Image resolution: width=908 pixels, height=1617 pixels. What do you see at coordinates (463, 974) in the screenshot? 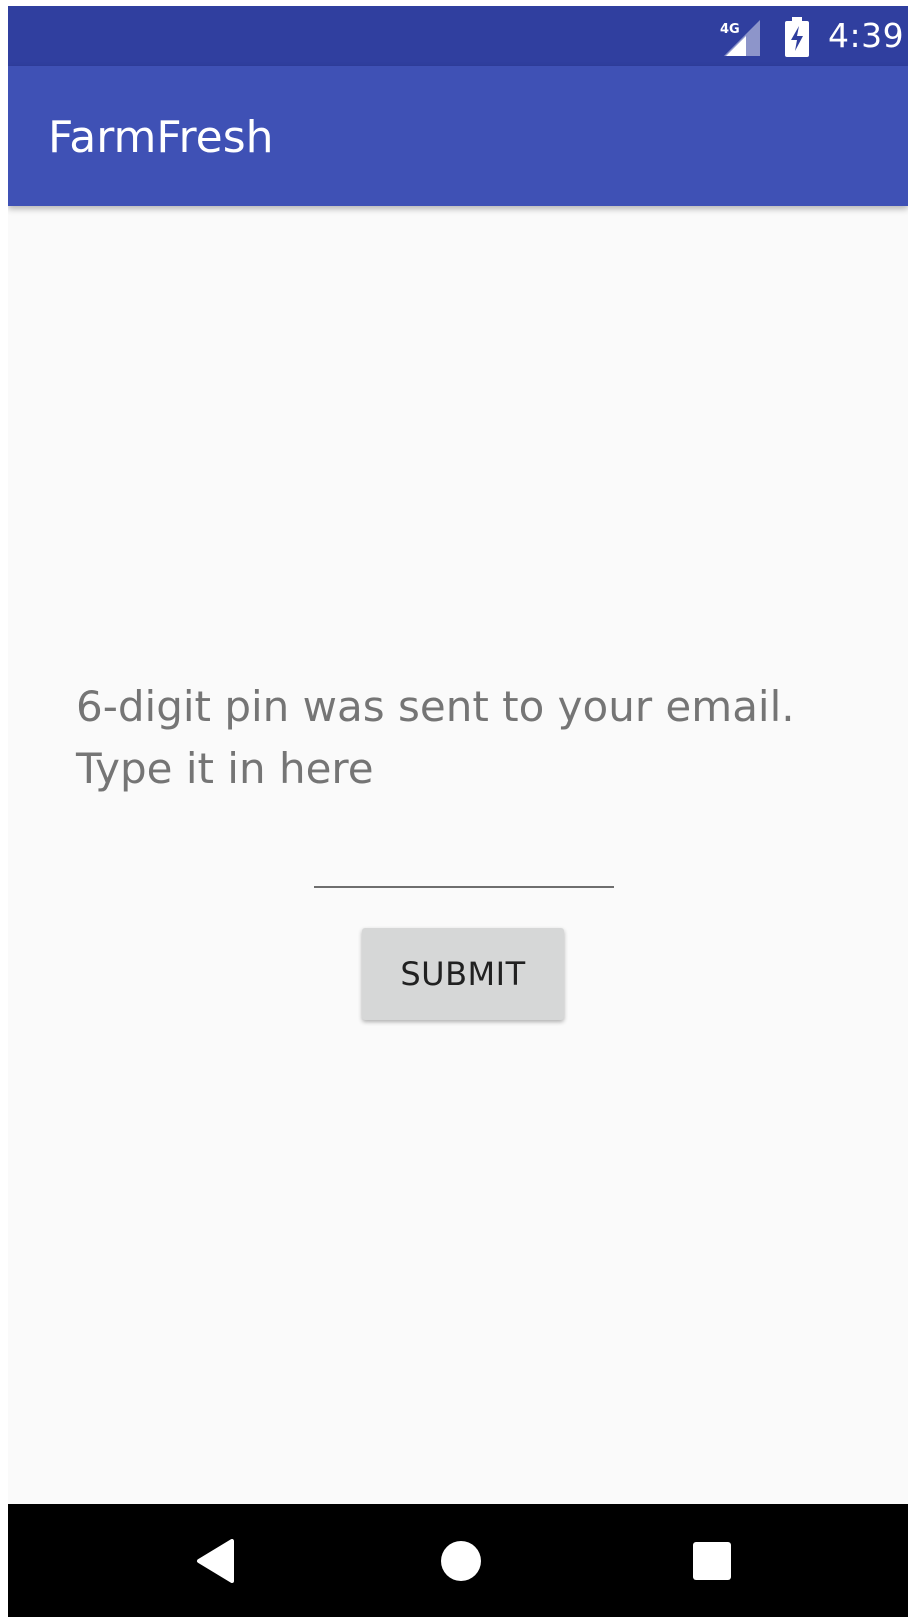
I see `submit-button: SUBMIT` at bounding box center [463, 974].